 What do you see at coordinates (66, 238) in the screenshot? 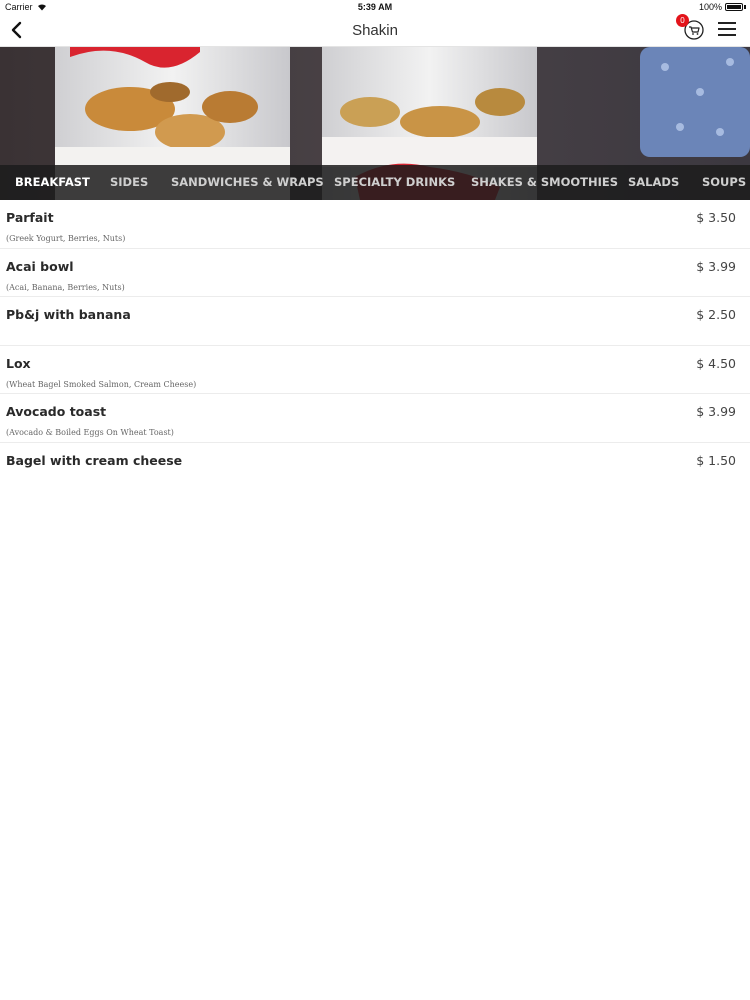
I see `item-description: (Greek Yogurt, Berries, Nuts)` at bounding box center [66, 238].